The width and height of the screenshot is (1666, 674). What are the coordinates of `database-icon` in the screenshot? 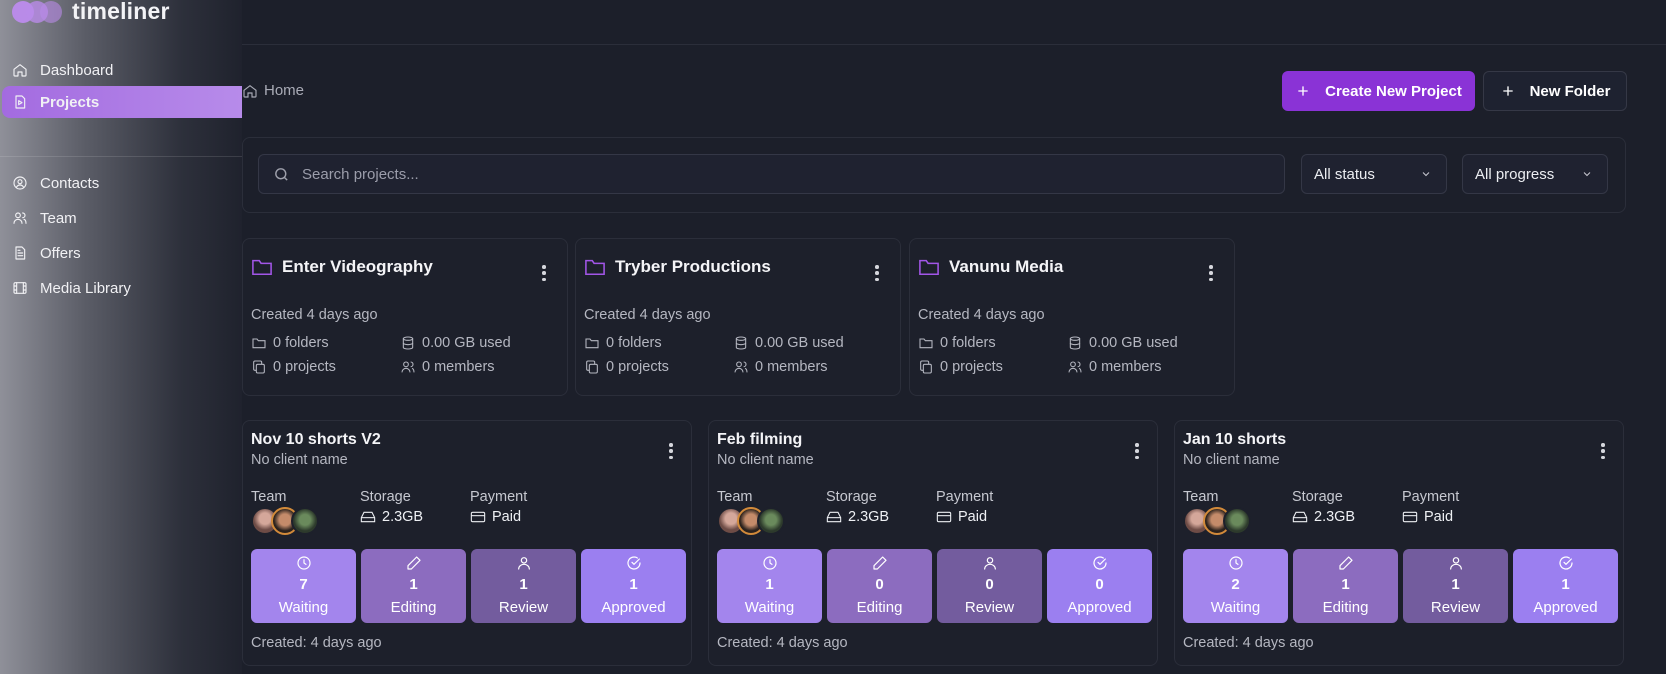 It's located at (408, 343).